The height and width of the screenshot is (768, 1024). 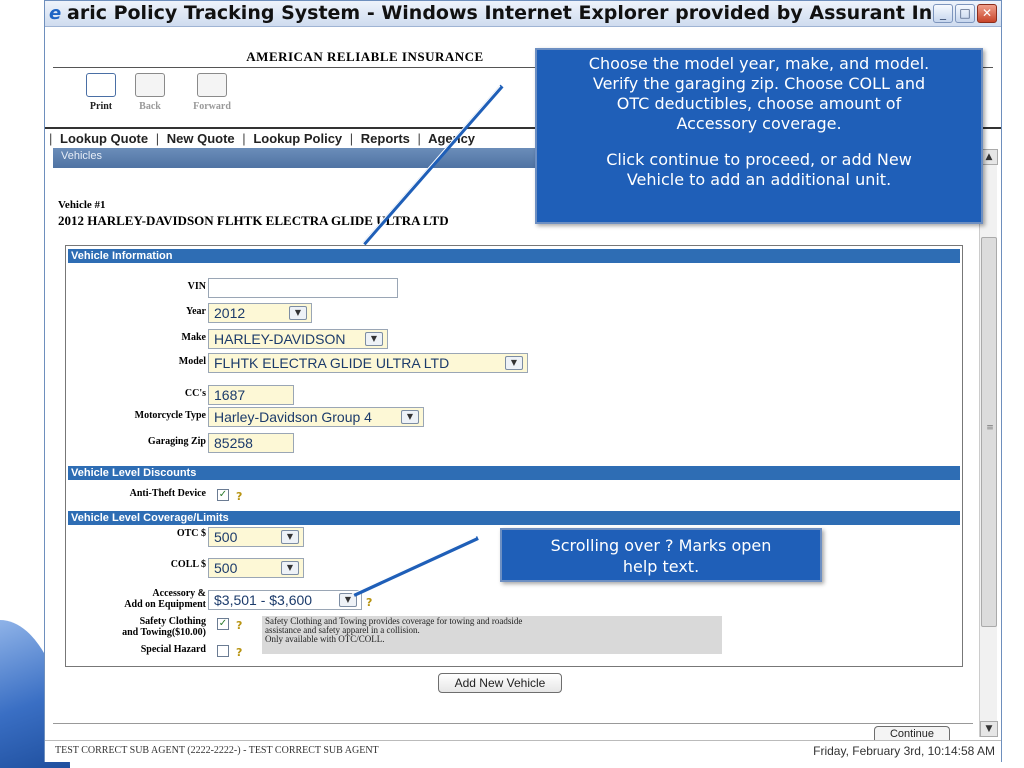 What do you see at coordinates (514, 473) in the screenshot?
I see `discounts-header: Vehicle Level Discounts` at bounding box center [514, 473].